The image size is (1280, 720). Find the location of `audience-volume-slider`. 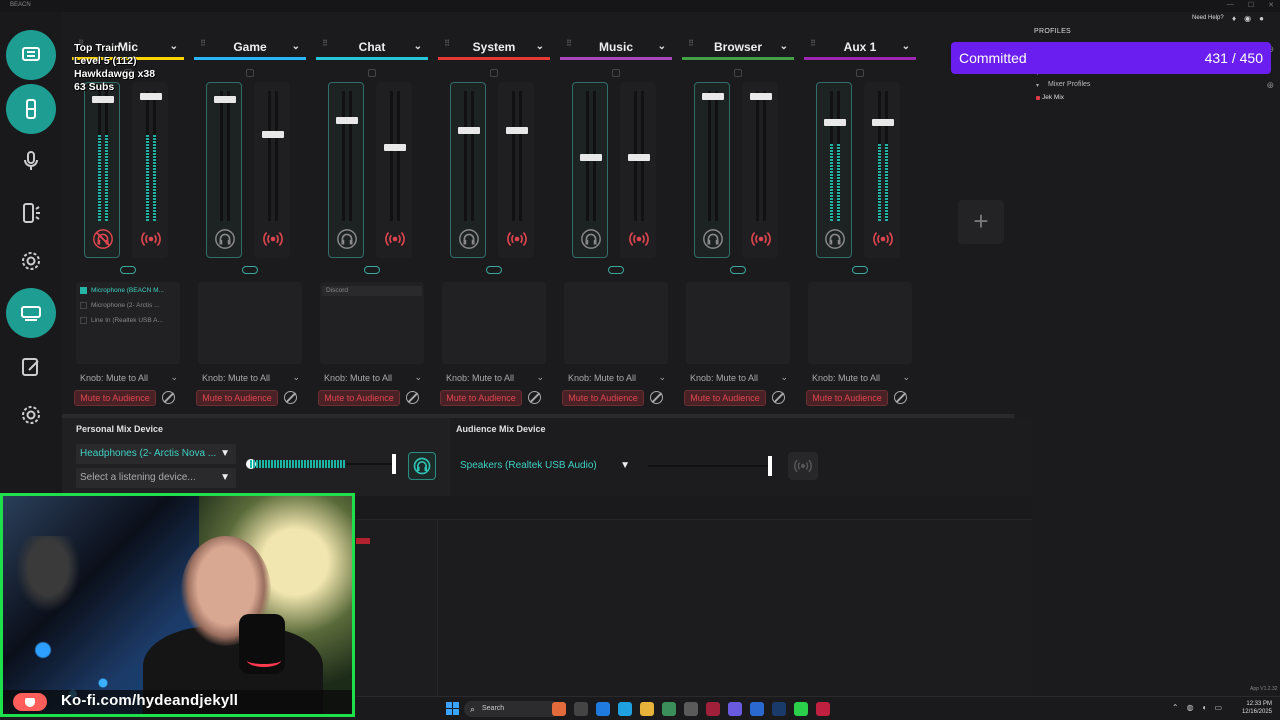

audience-volume-slider is located at coordinates (710, 466).